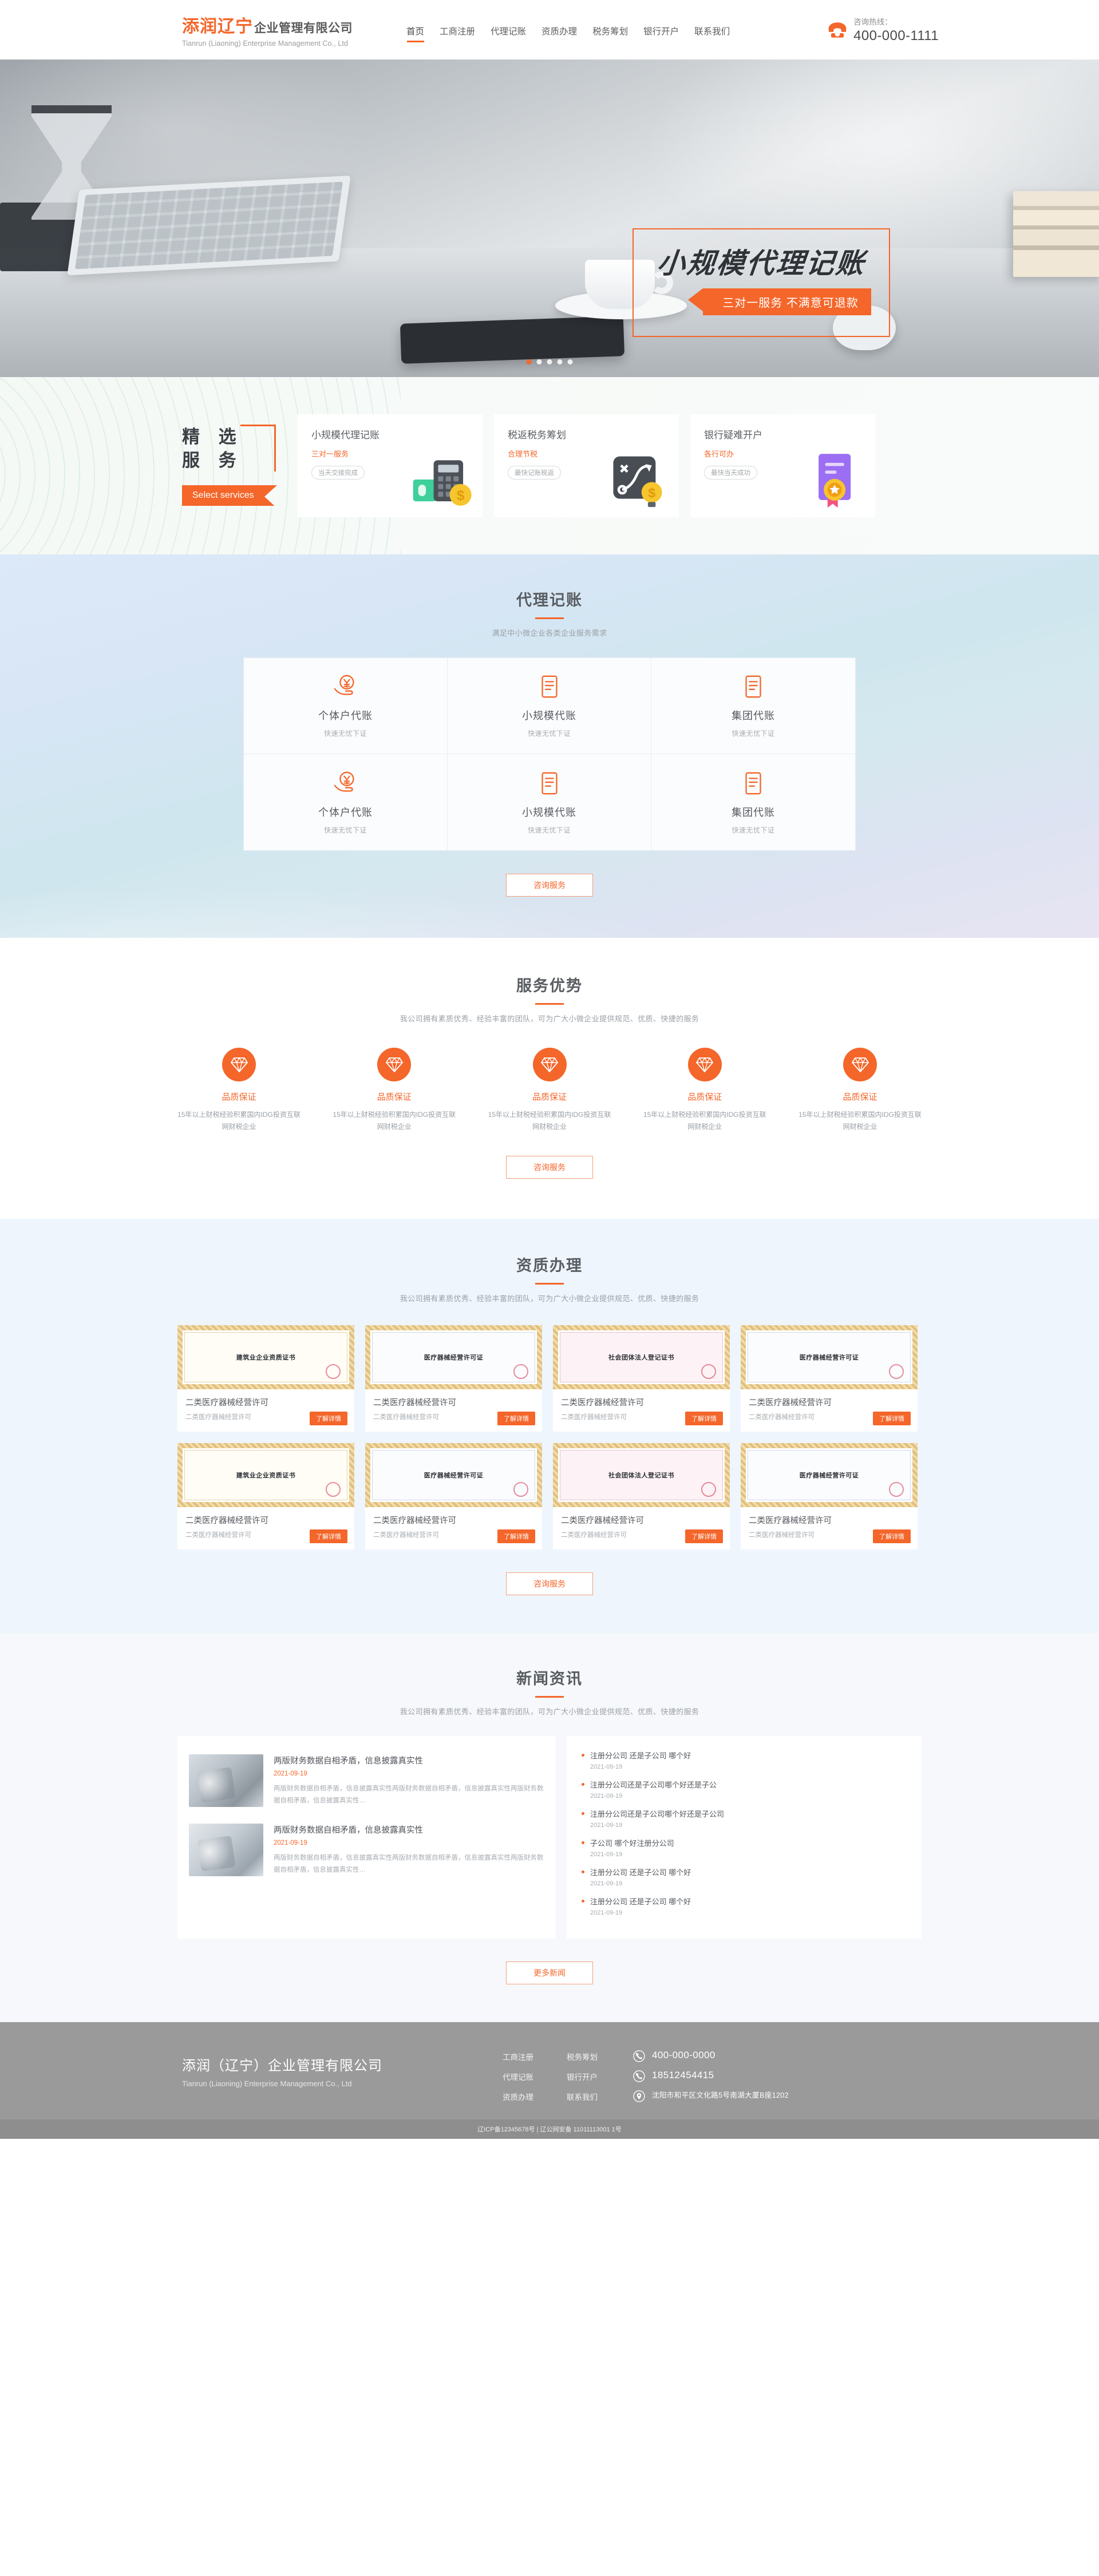 The width and height of the screenshot is (1099, 2576). Describe the element at coordinates (394, 1091) in the screenshot. I see `advantage-item-2: 品质保证 15年以上财税经验积累国内IDG投资互联网财税企业` at that location.